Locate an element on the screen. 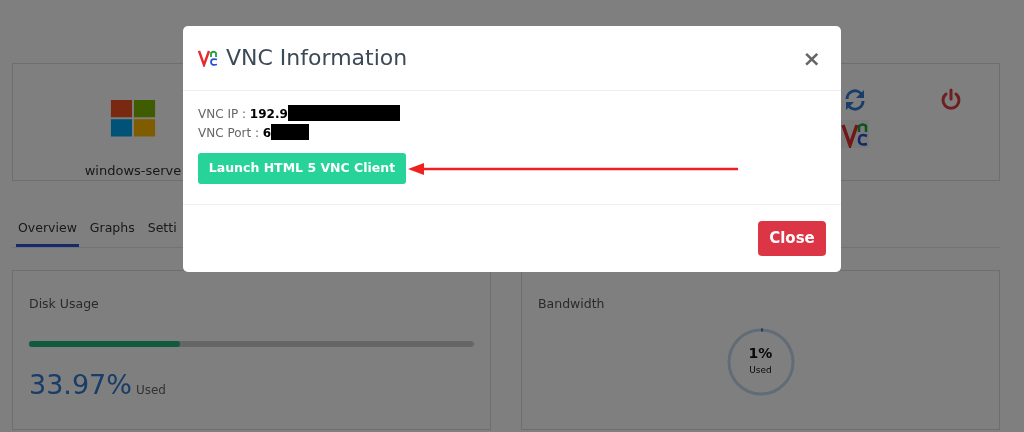  modal-title: VNC Information is located at coordinates (317, 58).